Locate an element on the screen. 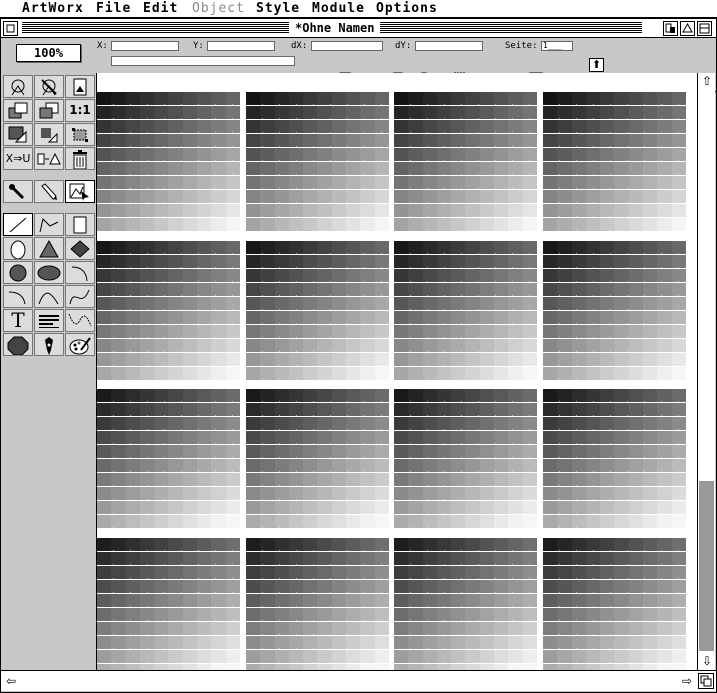 This screenshot has width=717, height=693. full-icon is located at coordinates (687, 28).